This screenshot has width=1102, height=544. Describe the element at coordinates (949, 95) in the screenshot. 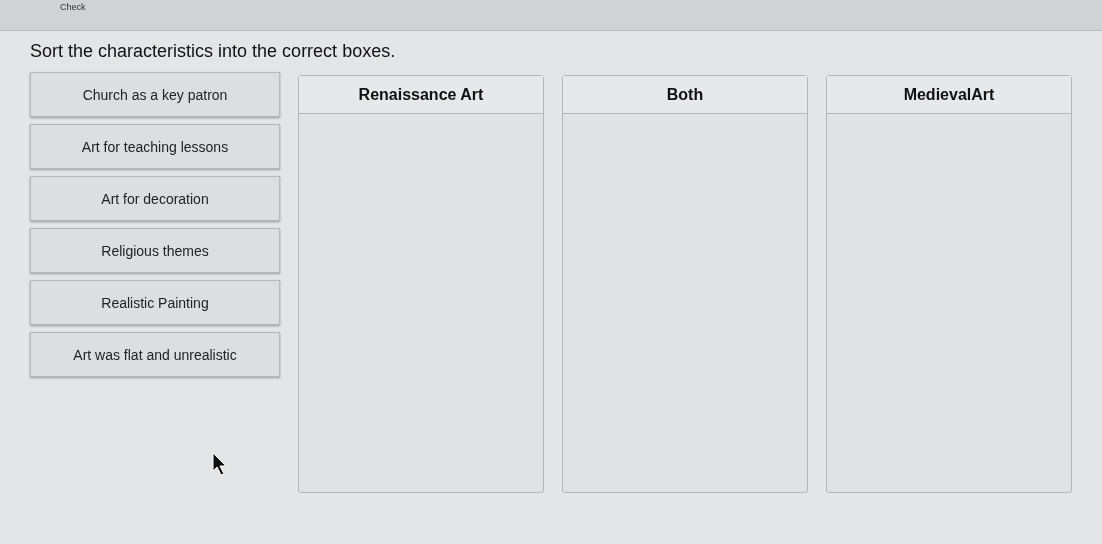

I see `zone-title: MedievalArt` at that location.